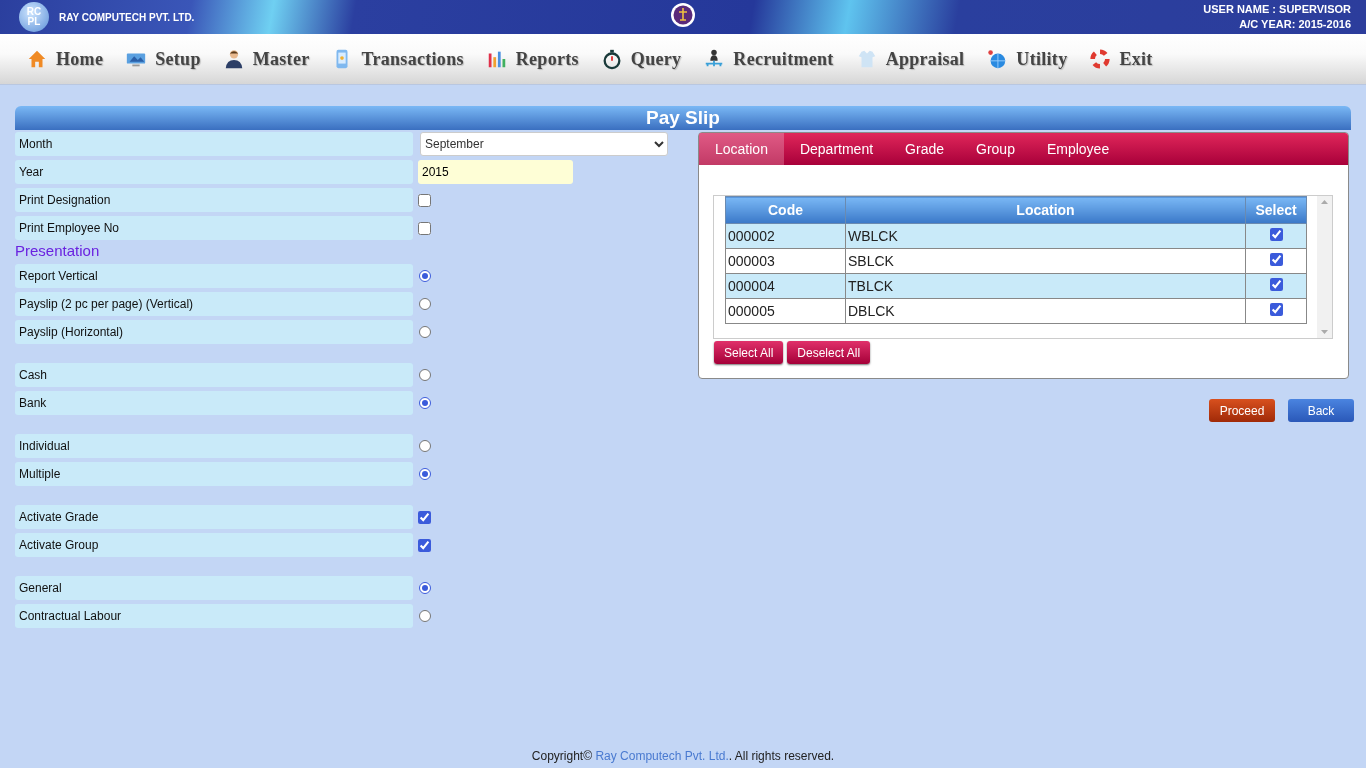 The height and width of the screenshot is (768, 1366). What do you see at coordinates (214, 517) in the screenshot?
I see `field-label: Activate Grade` at bounding box center [214, 517].